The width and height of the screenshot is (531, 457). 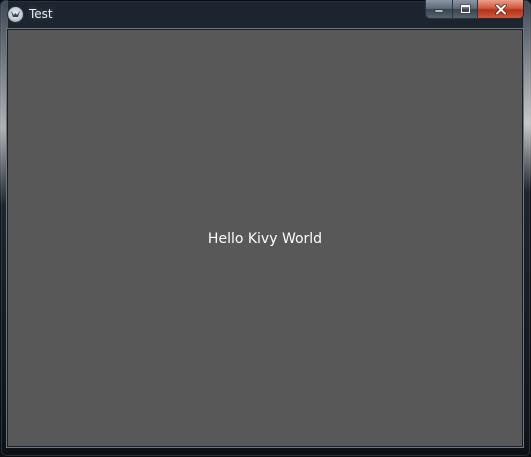 I want to click on window-controls, so click(x=474, y=10).